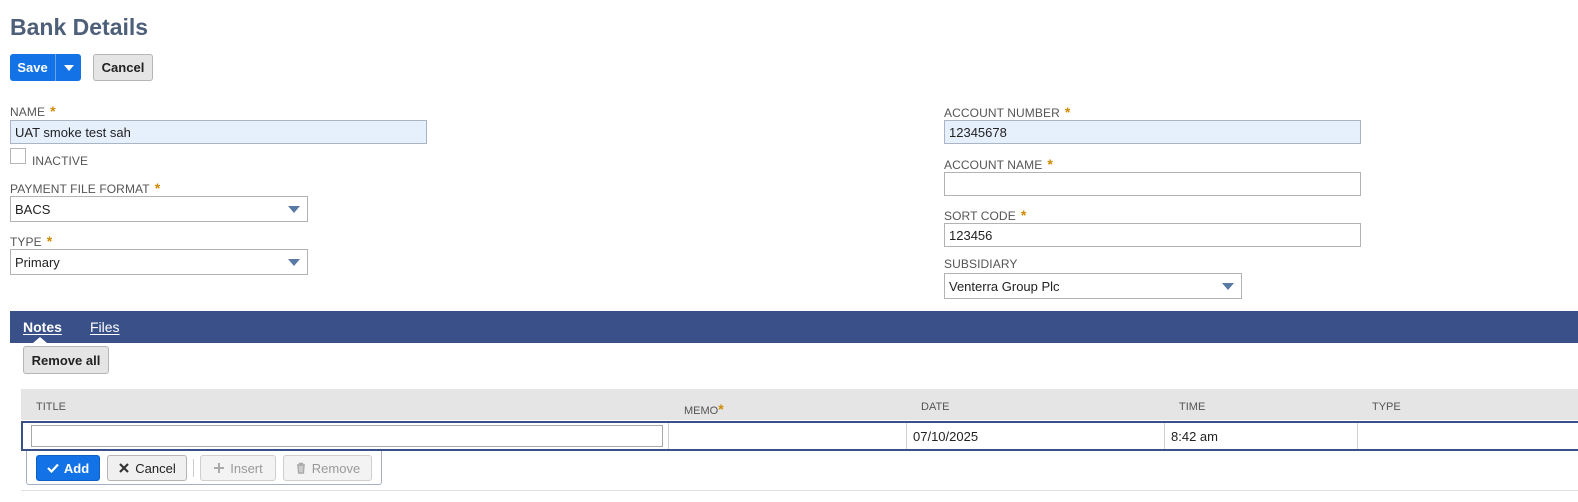 The width and height of the screenshot is (1578, 502). What do you see at coordinates (1468, 436) in the screenshot?
I see `type-cell` at bounding box center [1468, 436].